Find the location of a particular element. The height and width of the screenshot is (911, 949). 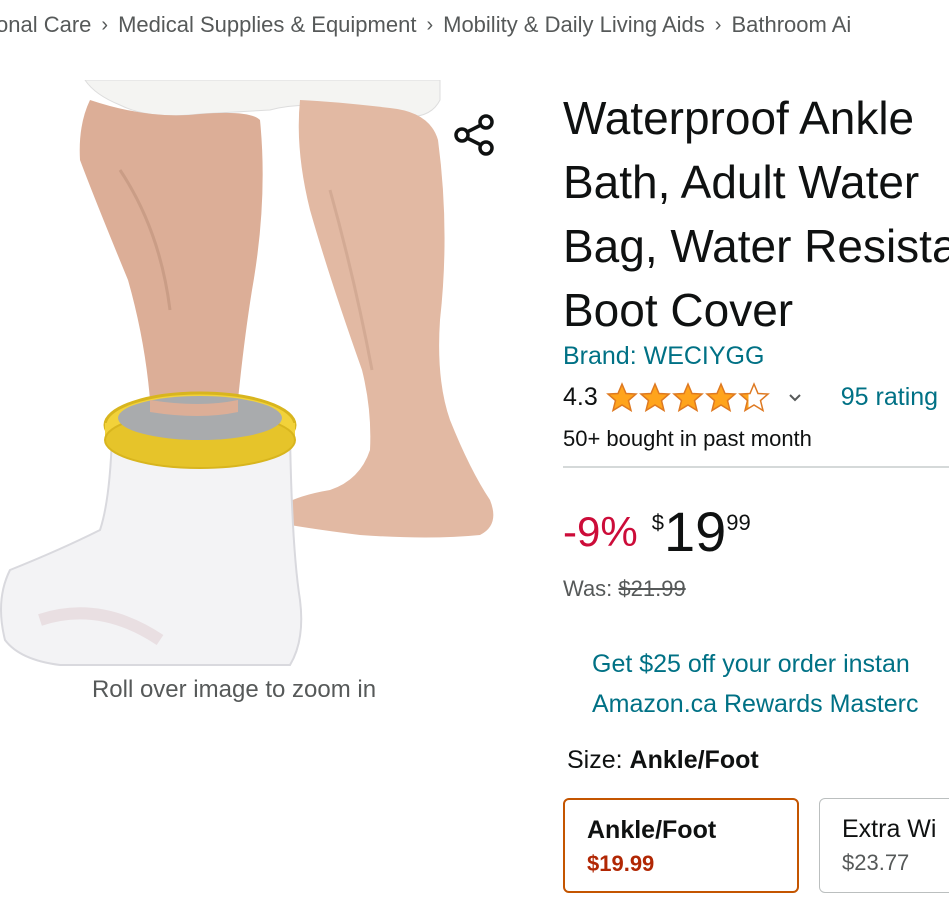

promo-line: Get $25 off your order instan is located at coordinates (751, 664).